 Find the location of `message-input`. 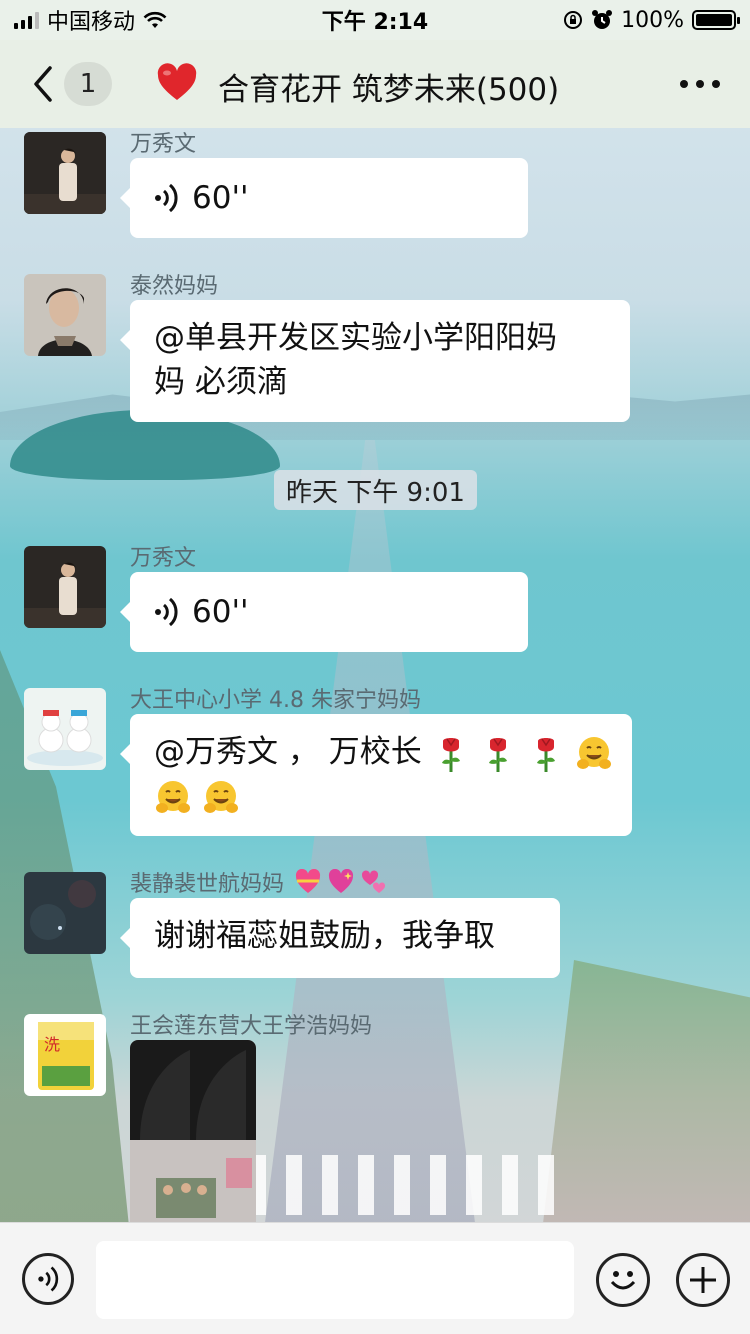

message-input is located at coordinates (335, 1280).